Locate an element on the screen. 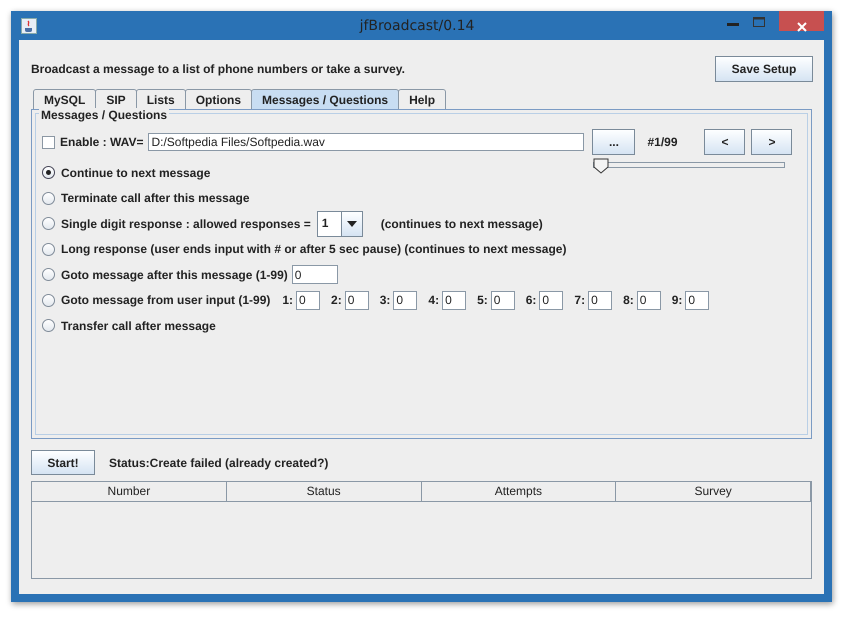  digit-label: 9: is located at coordinates (677, 300).